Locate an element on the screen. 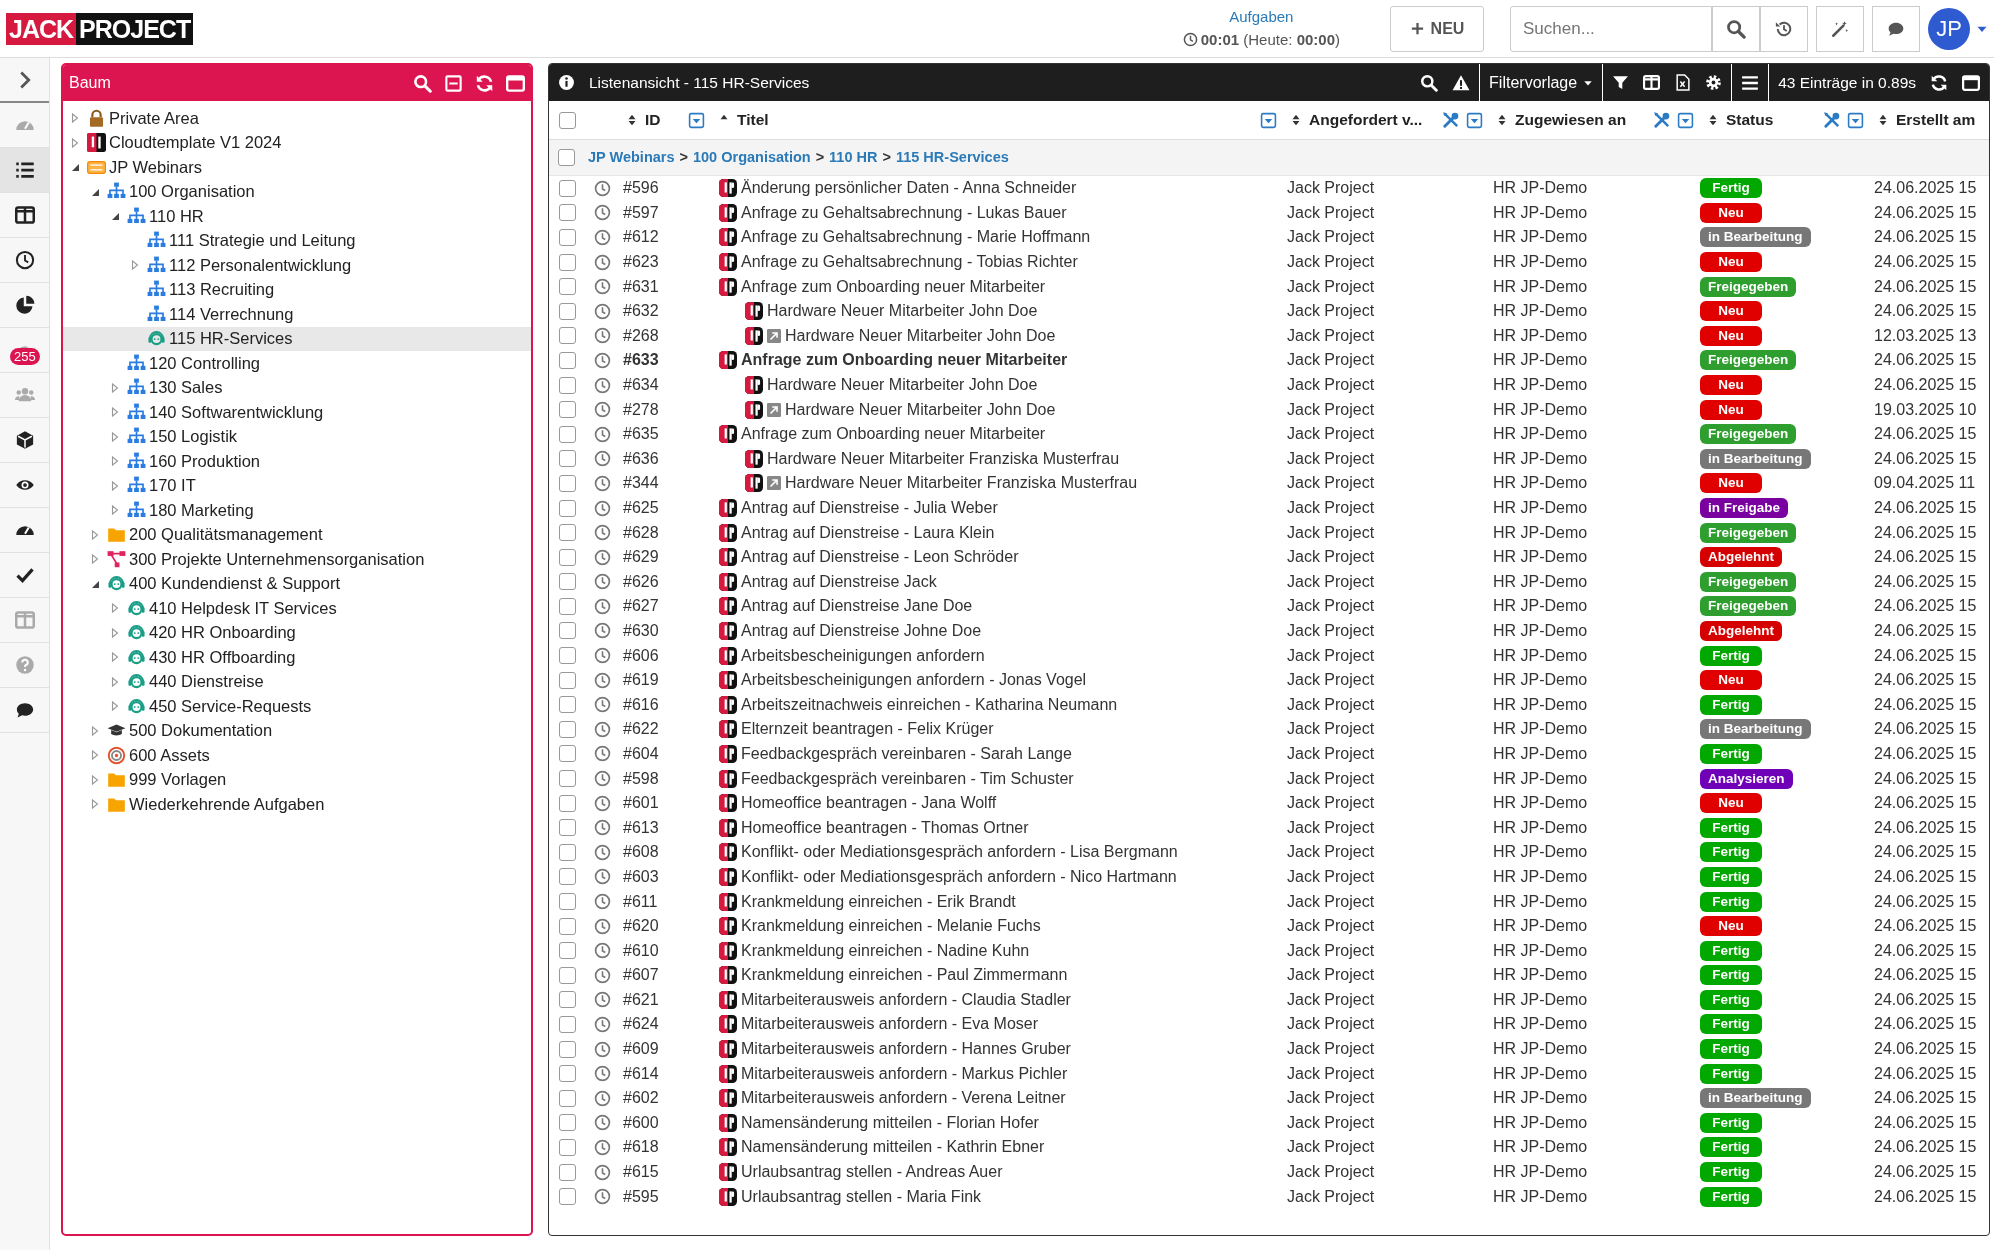  task-title: Feedbackgespräch vereinbaren - Tim Schuster is located at coordinates (907, 778).